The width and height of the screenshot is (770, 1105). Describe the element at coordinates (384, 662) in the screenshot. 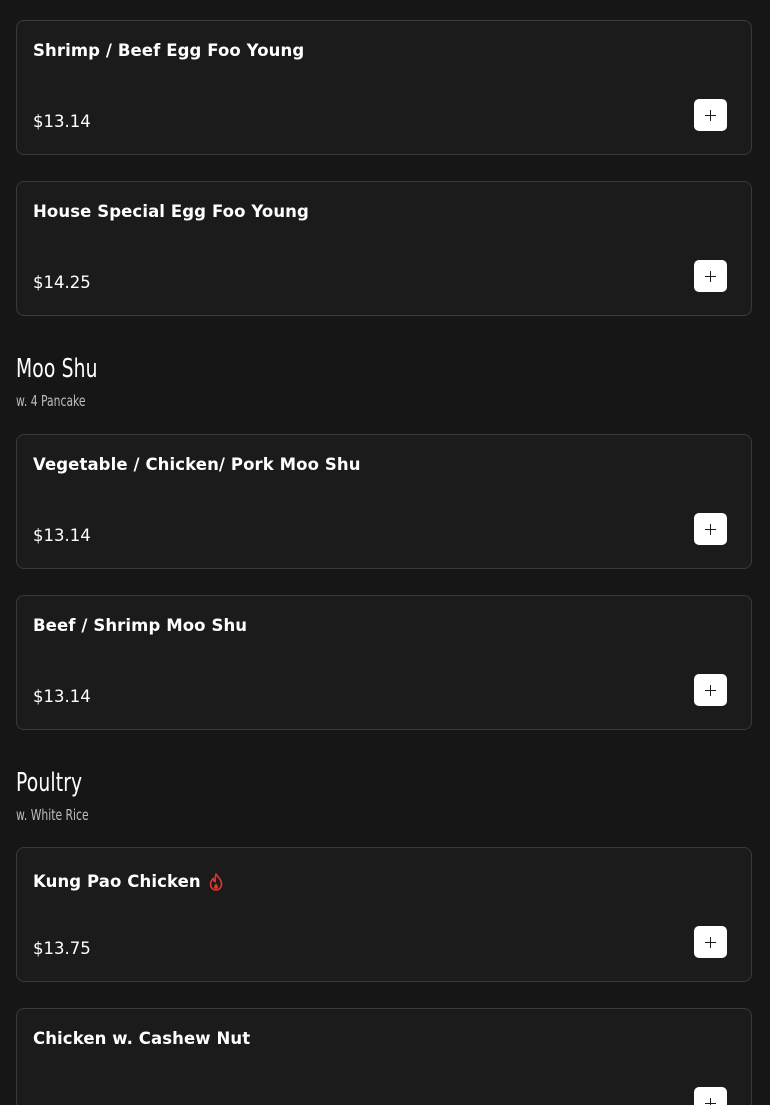

I see `menu-item-card: Beef / Shrimp Moo Shu $13.14` at that location.